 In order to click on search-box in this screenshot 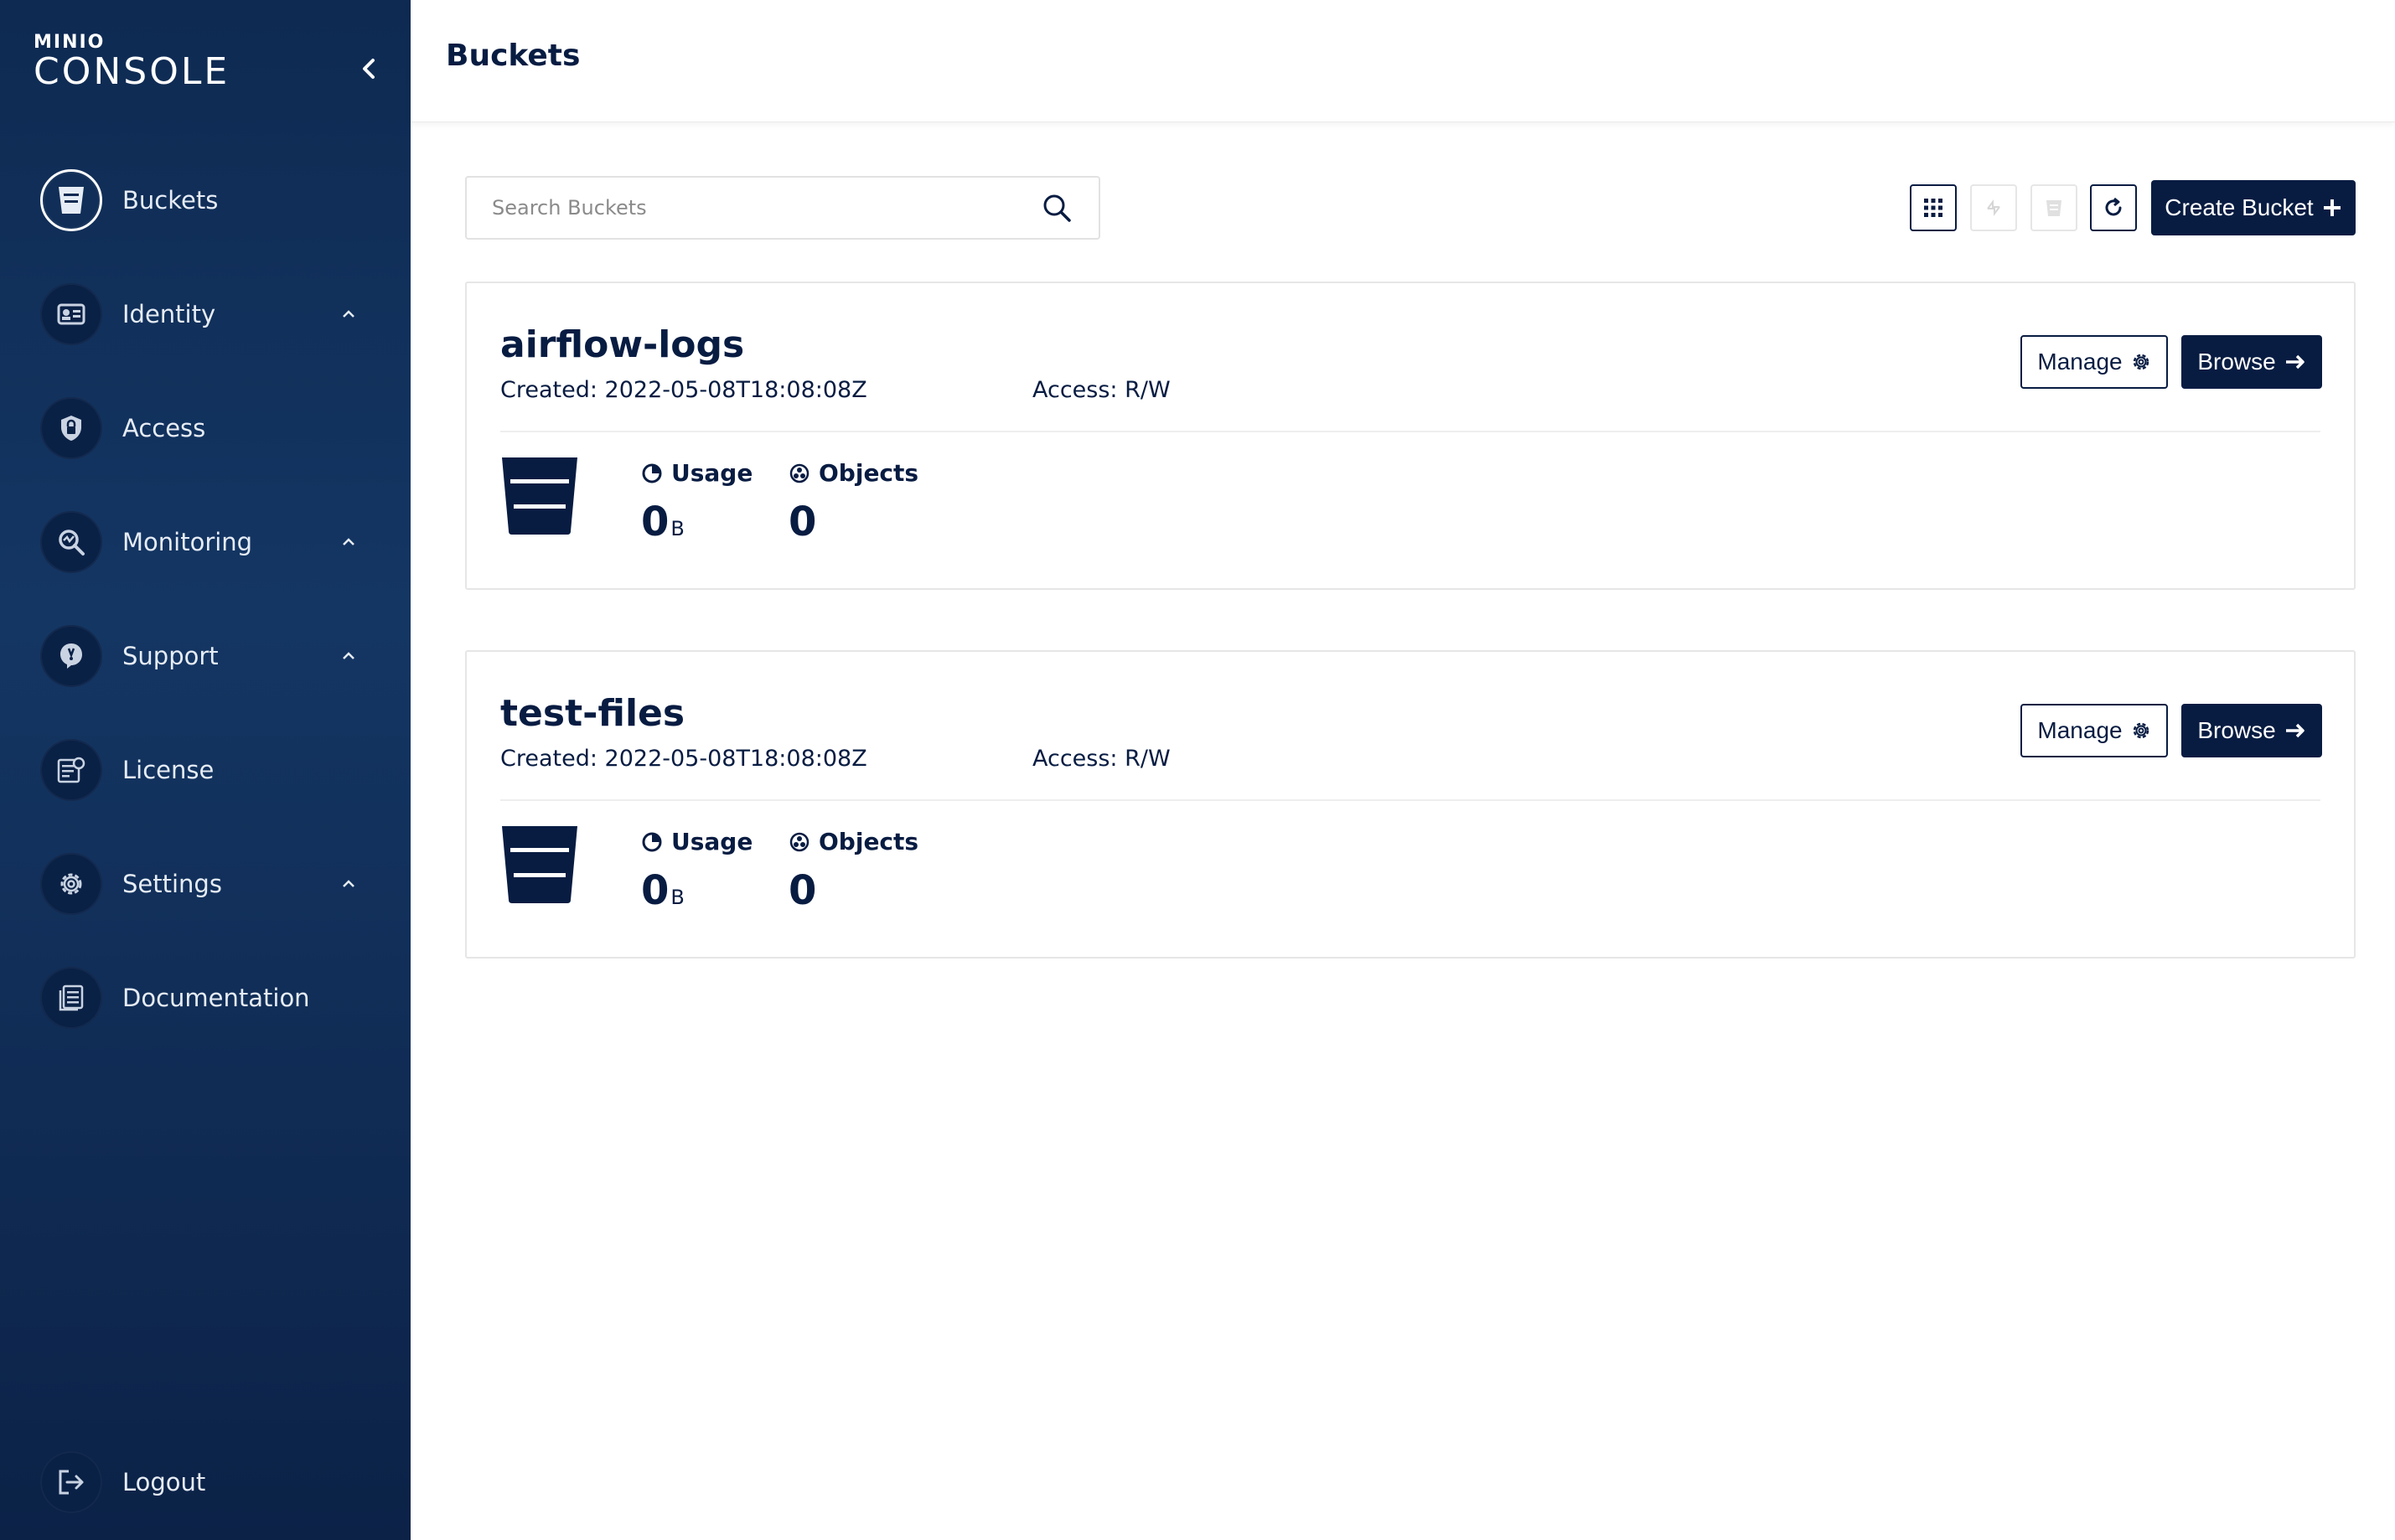, I will do `click(783, 208)`.